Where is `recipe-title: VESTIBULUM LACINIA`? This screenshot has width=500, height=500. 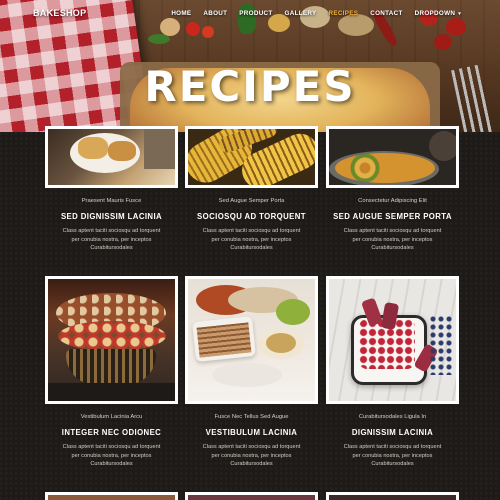 recipe-title: VESTIBULUM LACINIA is located at coordinates (251, 432).